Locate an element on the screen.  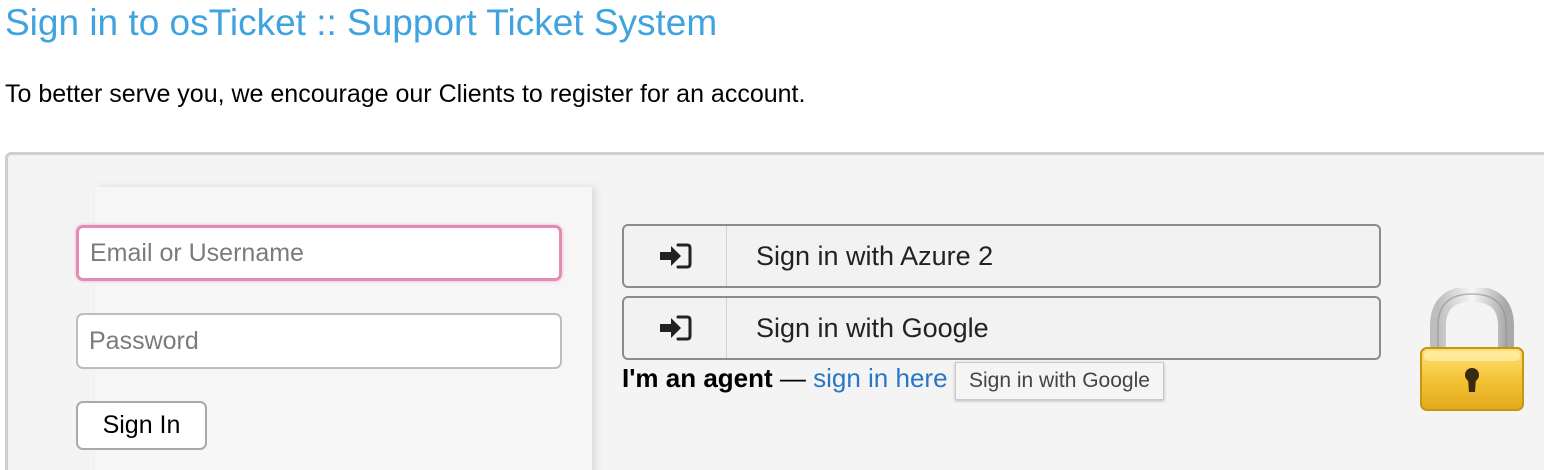
sign-in-button: Sign In is located at coordinates (141, 425).